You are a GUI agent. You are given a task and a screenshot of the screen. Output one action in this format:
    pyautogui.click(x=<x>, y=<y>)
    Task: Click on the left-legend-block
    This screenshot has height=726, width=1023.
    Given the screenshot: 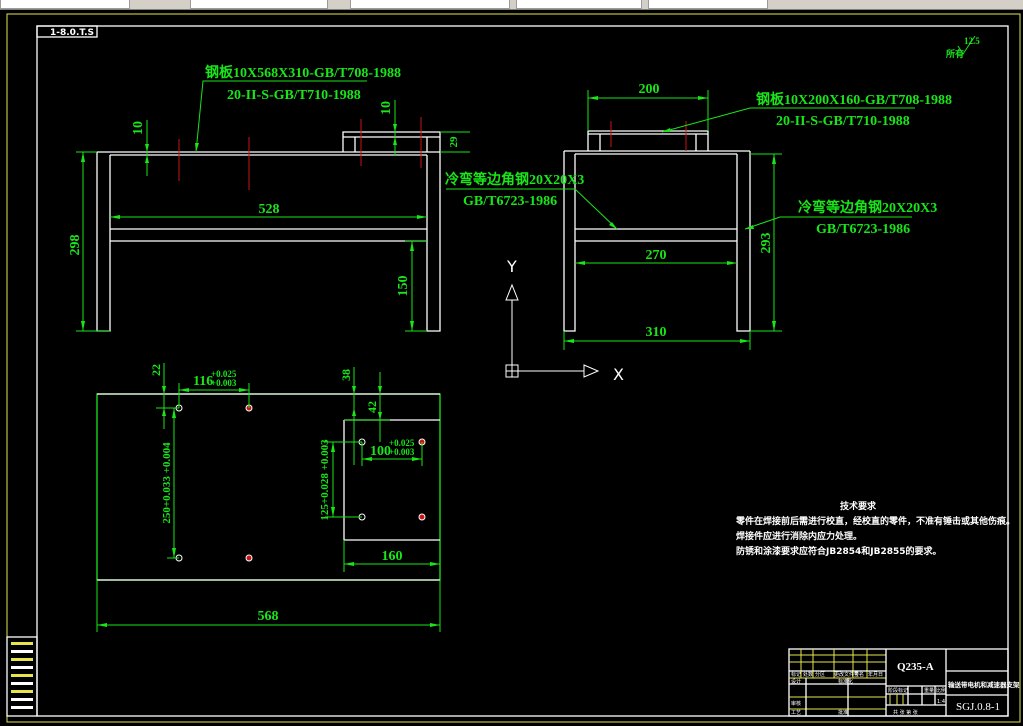 What is the action you would take?
    pyautogui.click(x=22, y=676)
    